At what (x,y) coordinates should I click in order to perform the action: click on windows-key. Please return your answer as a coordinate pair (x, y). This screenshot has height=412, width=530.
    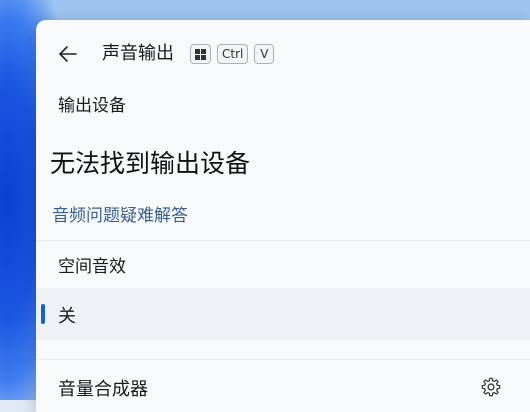
    Looking at the image, I should click on (200, 54).